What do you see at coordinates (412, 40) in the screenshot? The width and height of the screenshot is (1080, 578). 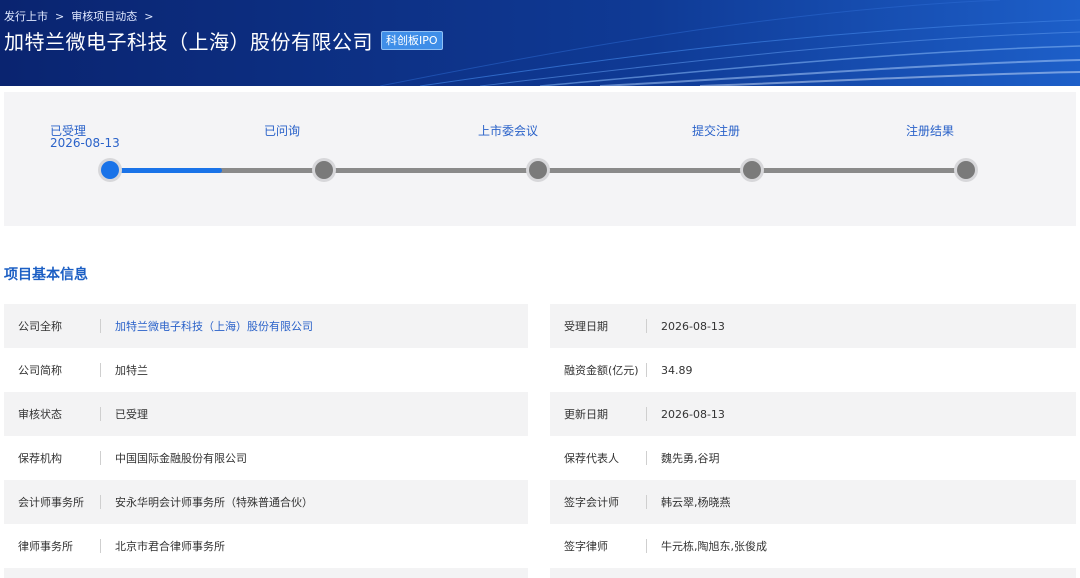 I see `board-badge: 科创板IPO` at bounding box center [412, 40].